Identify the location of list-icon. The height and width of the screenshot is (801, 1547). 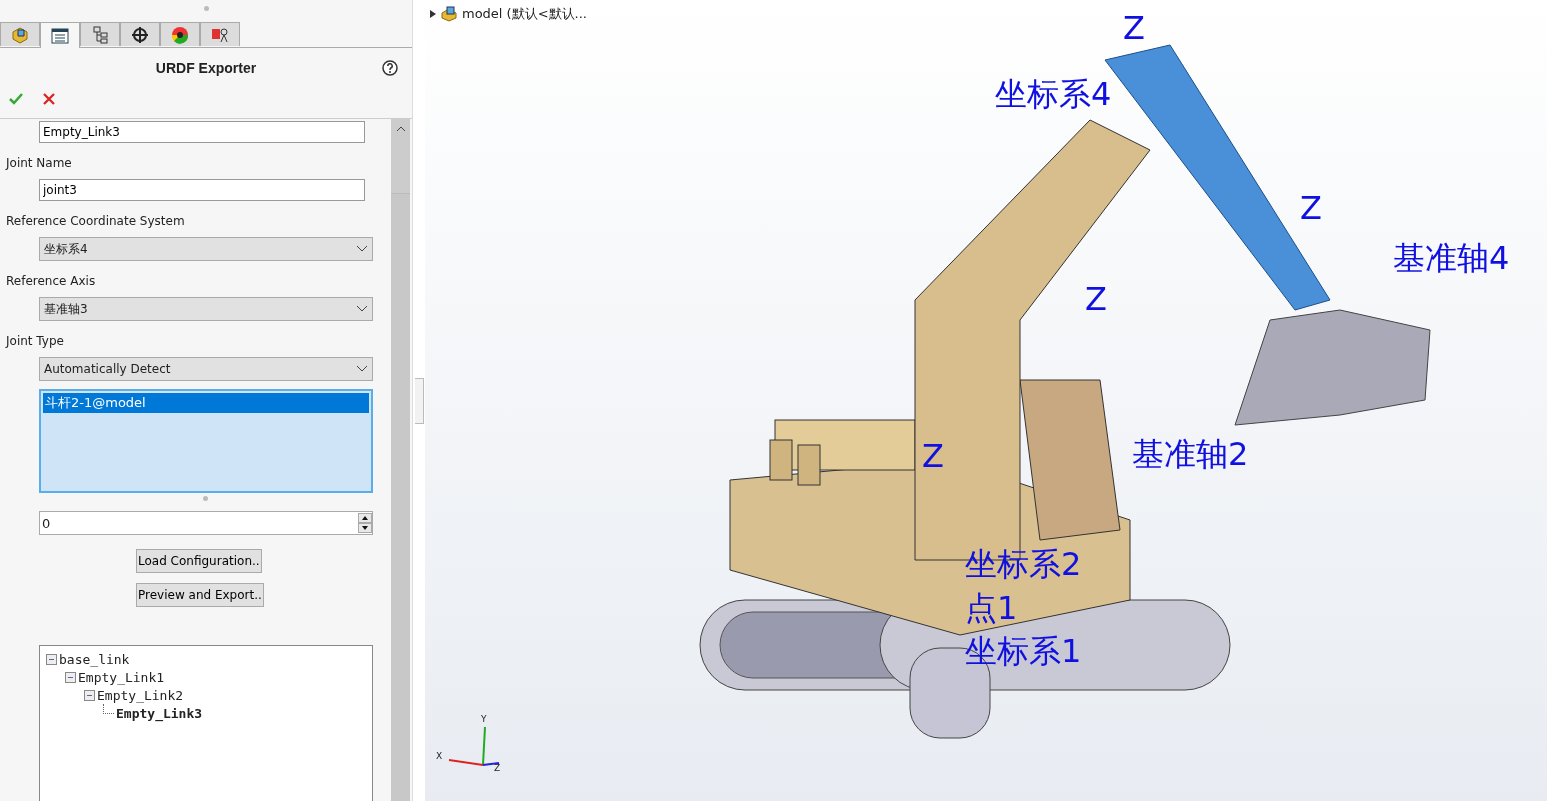
(60, 35).